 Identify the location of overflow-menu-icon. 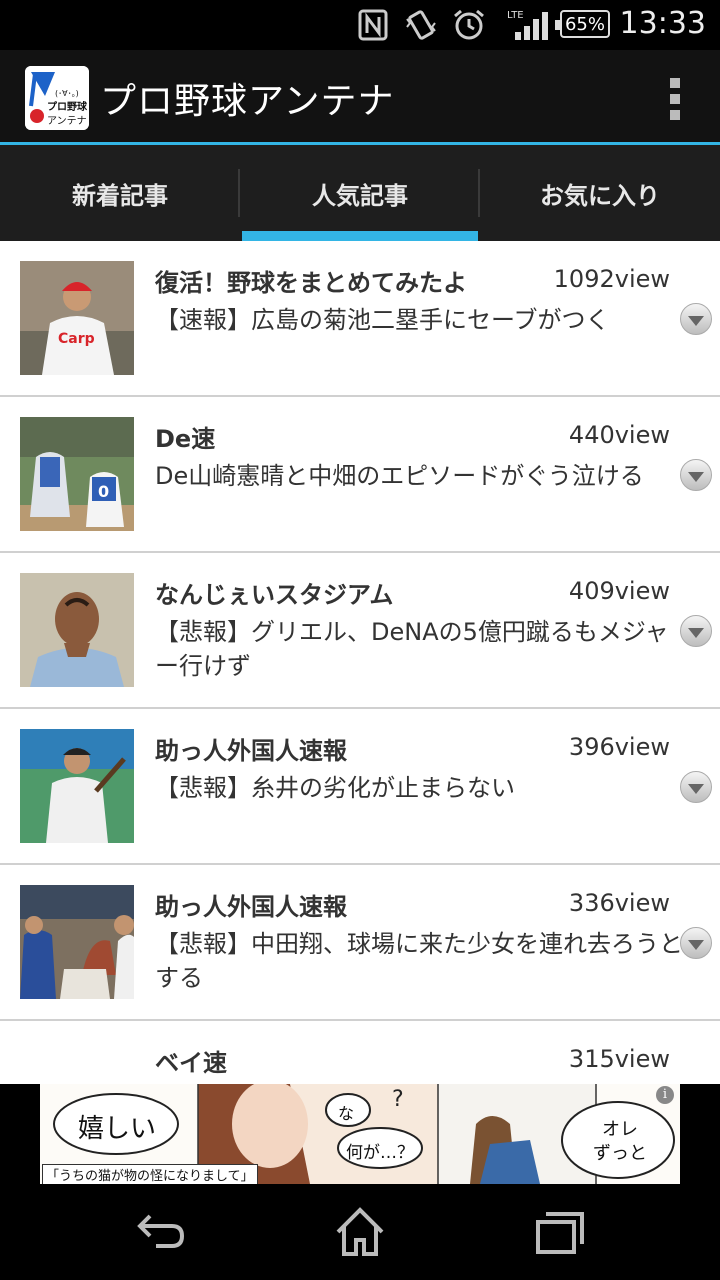
(675, 99).